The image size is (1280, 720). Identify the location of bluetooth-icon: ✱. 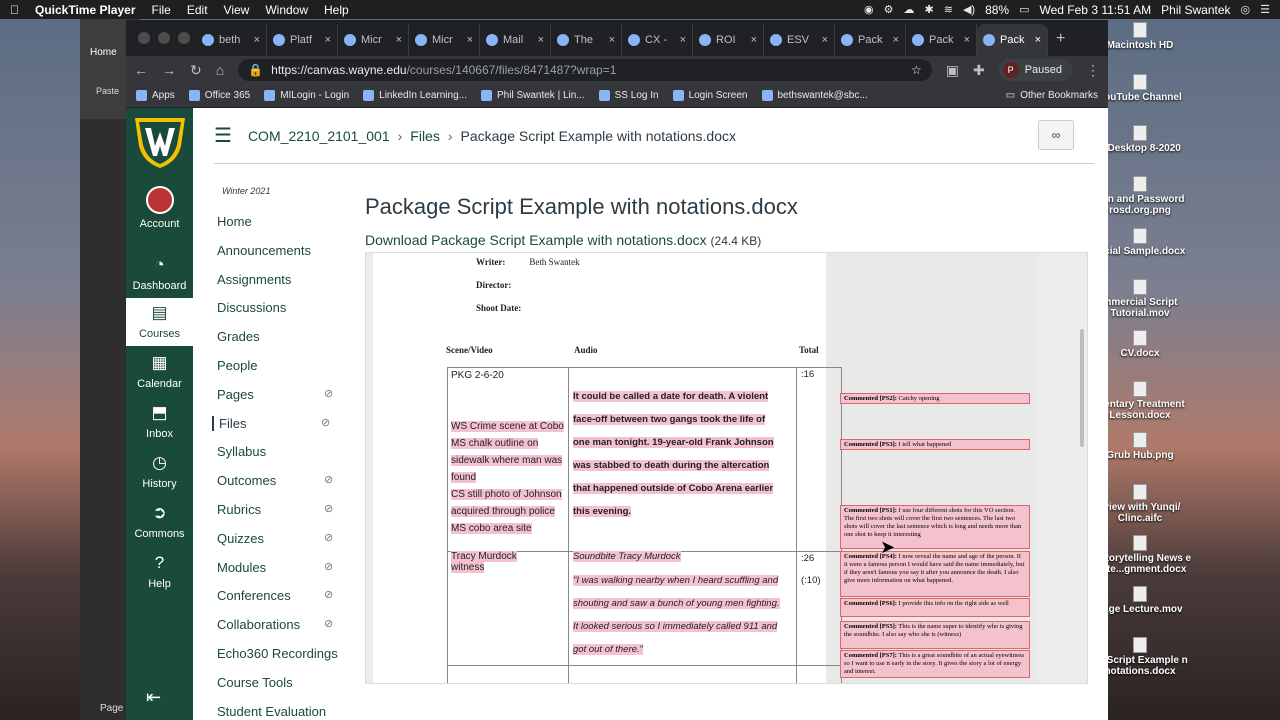
(929, 9).